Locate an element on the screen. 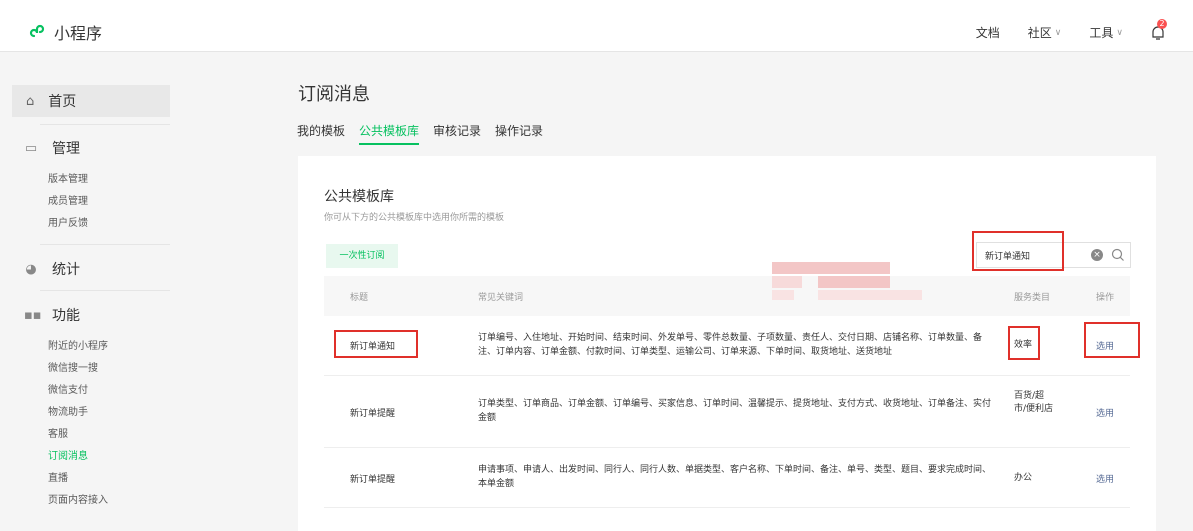 This screenshot has width=1193, height=531. row-service: 百货/超市/便利店 is located at coordinates (1034, 402).